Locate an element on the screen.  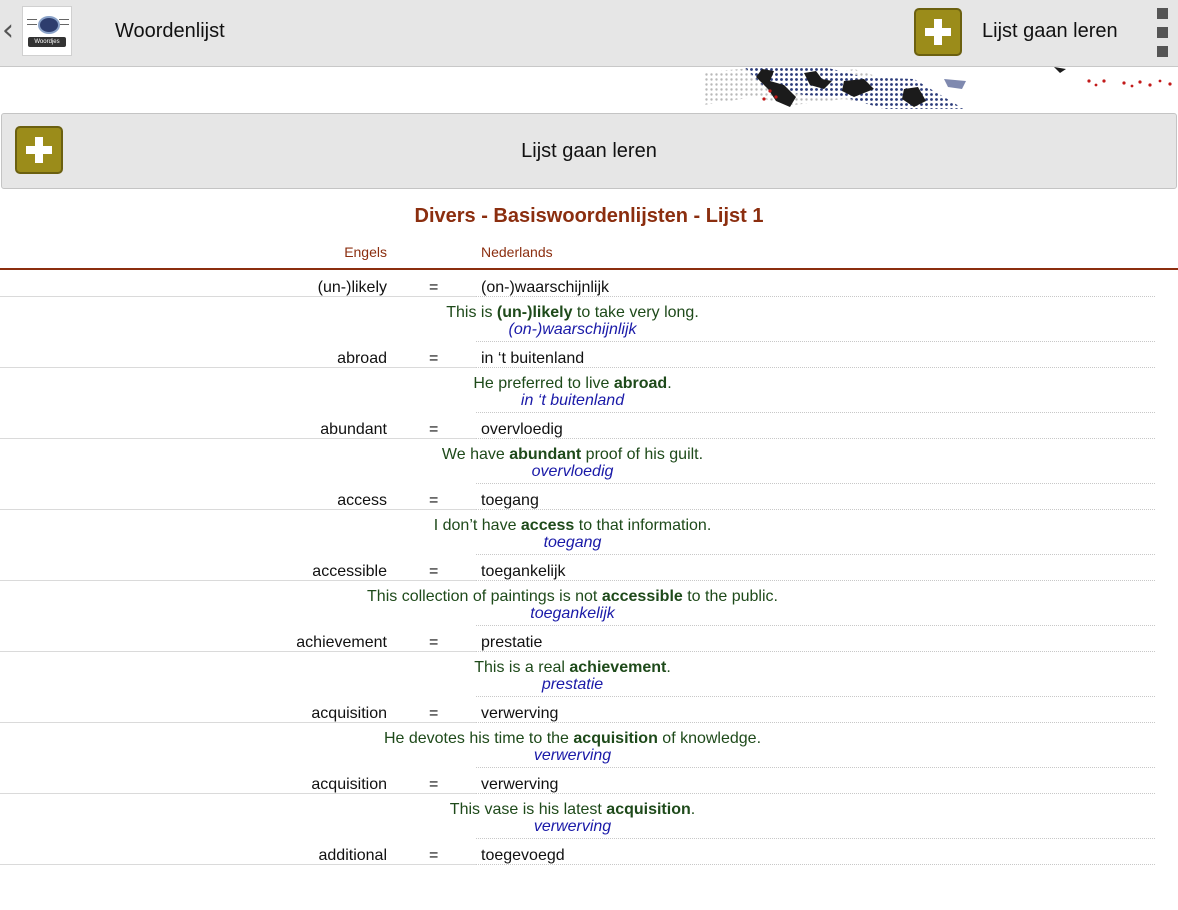
learn-plus-button is located at coordinates (938, 32).